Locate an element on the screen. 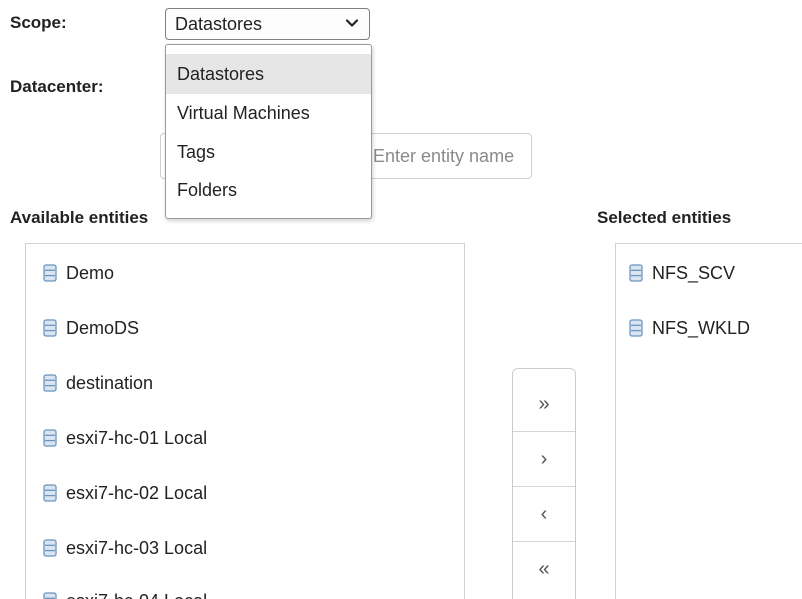 Image resolution: width=802 pixels, height=599 pixels. scope-label: Scope: is located at coordinates (38, 22).